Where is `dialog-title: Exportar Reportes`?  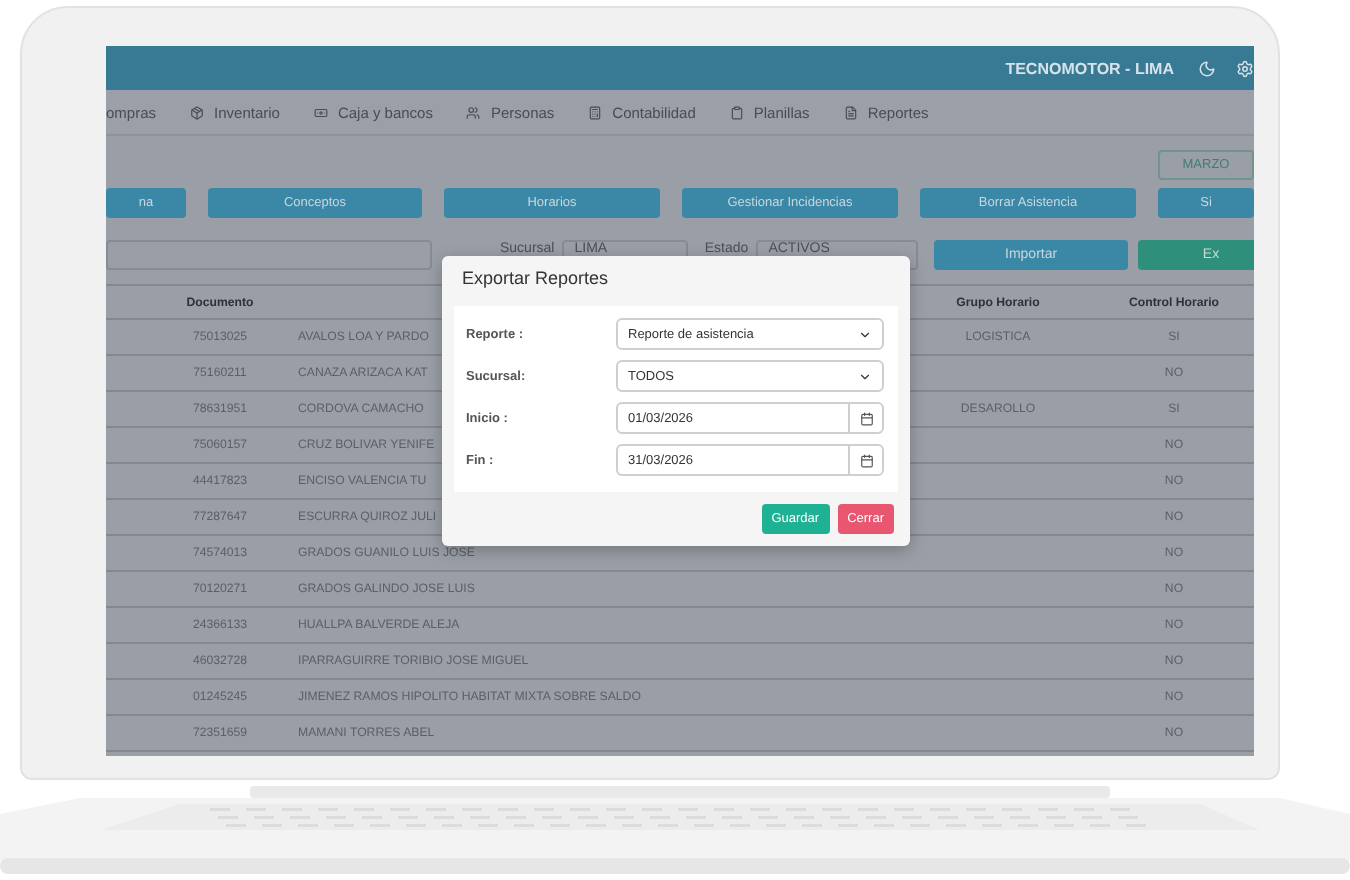
dialog-title: Exportar Reportes is located at coordinates (535, 279).